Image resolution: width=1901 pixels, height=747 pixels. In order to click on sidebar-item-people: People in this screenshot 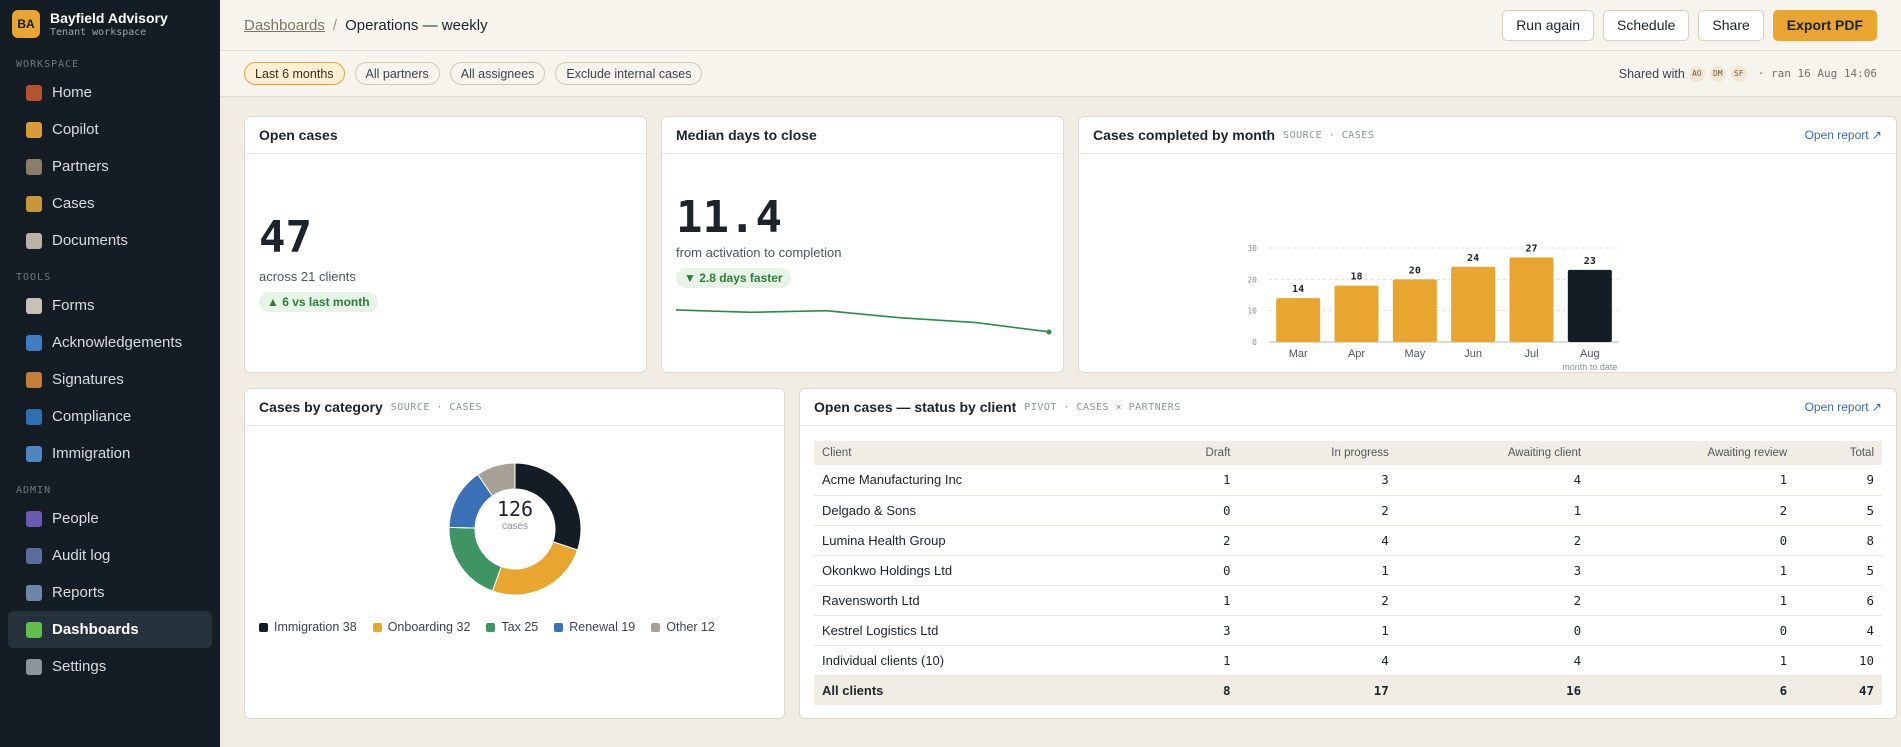, I will do `click(110, 518)`.